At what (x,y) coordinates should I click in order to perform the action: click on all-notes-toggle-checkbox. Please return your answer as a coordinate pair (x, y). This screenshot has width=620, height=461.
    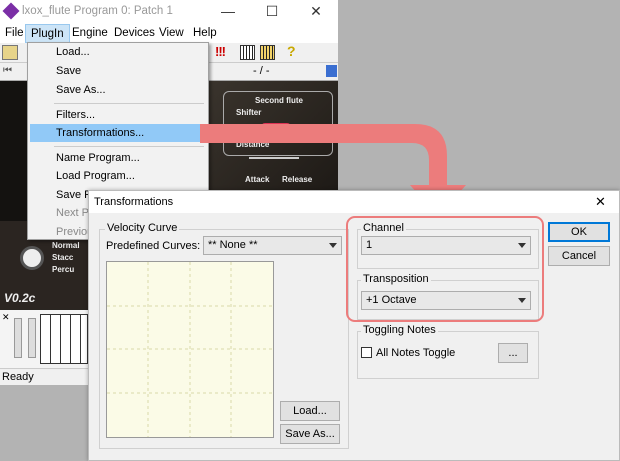
    Looking at the image, I should click on (366, 352).